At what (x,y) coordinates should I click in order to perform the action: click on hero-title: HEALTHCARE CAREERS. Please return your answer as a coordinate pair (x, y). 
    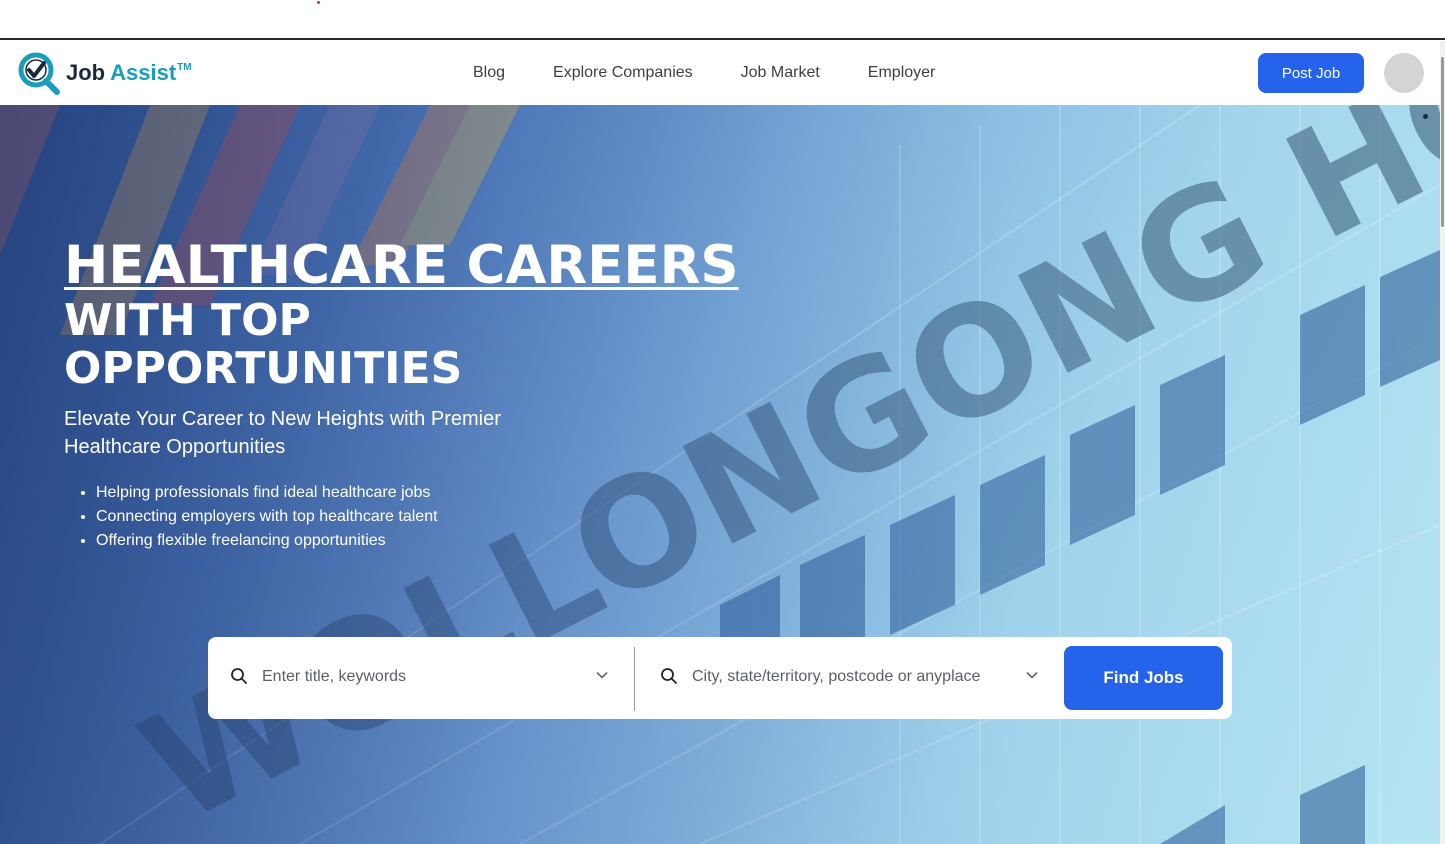
    Looking at the image, I should click on (401, 265).